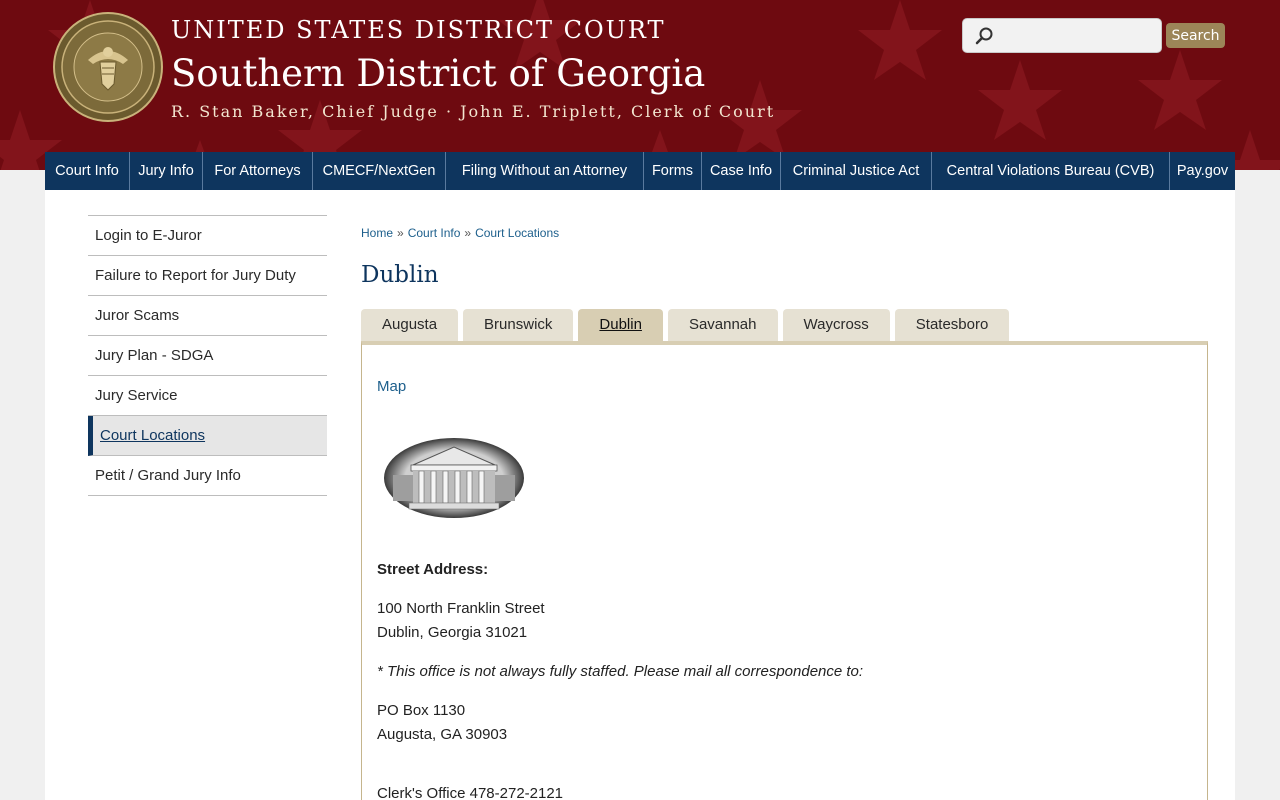 This screenshot has height=800, width=1280. I want to click on search-input, so click(1077, 36).